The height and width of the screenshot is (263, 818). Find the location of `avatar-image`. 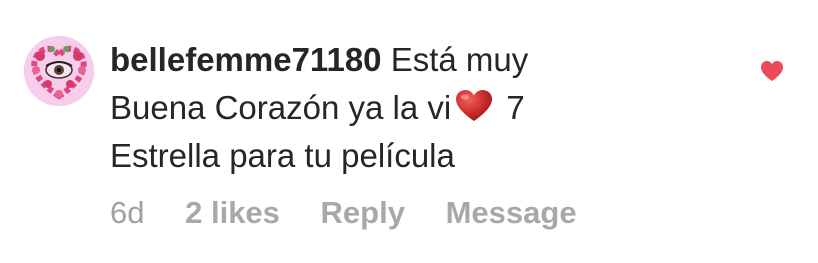

avatar-image is located at coordinates (59, 71).